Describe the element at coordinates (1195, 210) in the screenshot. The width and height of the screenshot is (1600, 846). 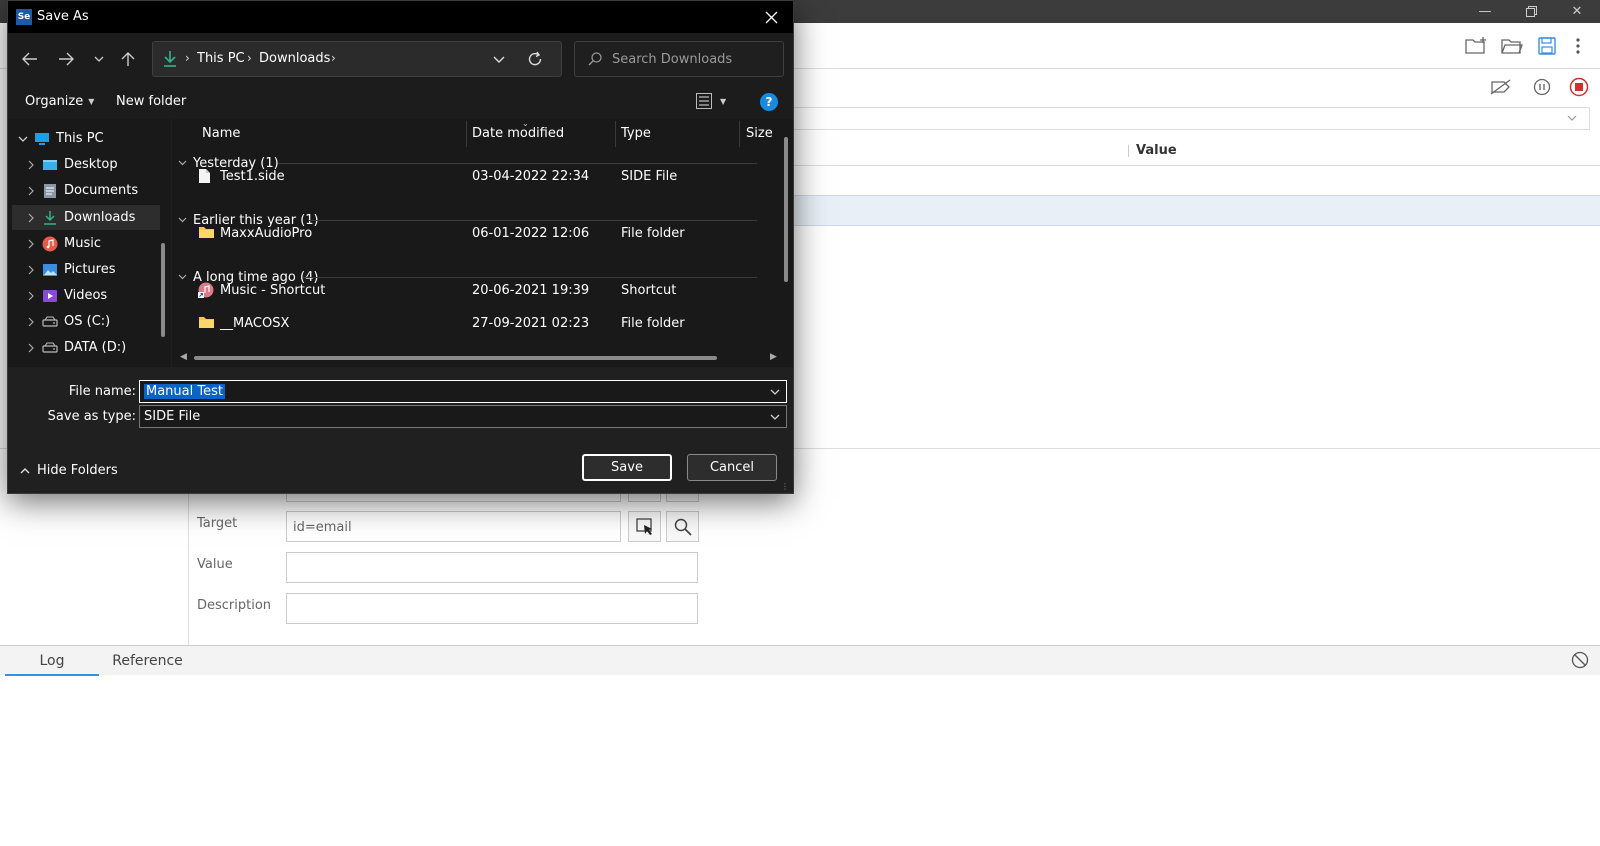
I see `table-row` at that location.